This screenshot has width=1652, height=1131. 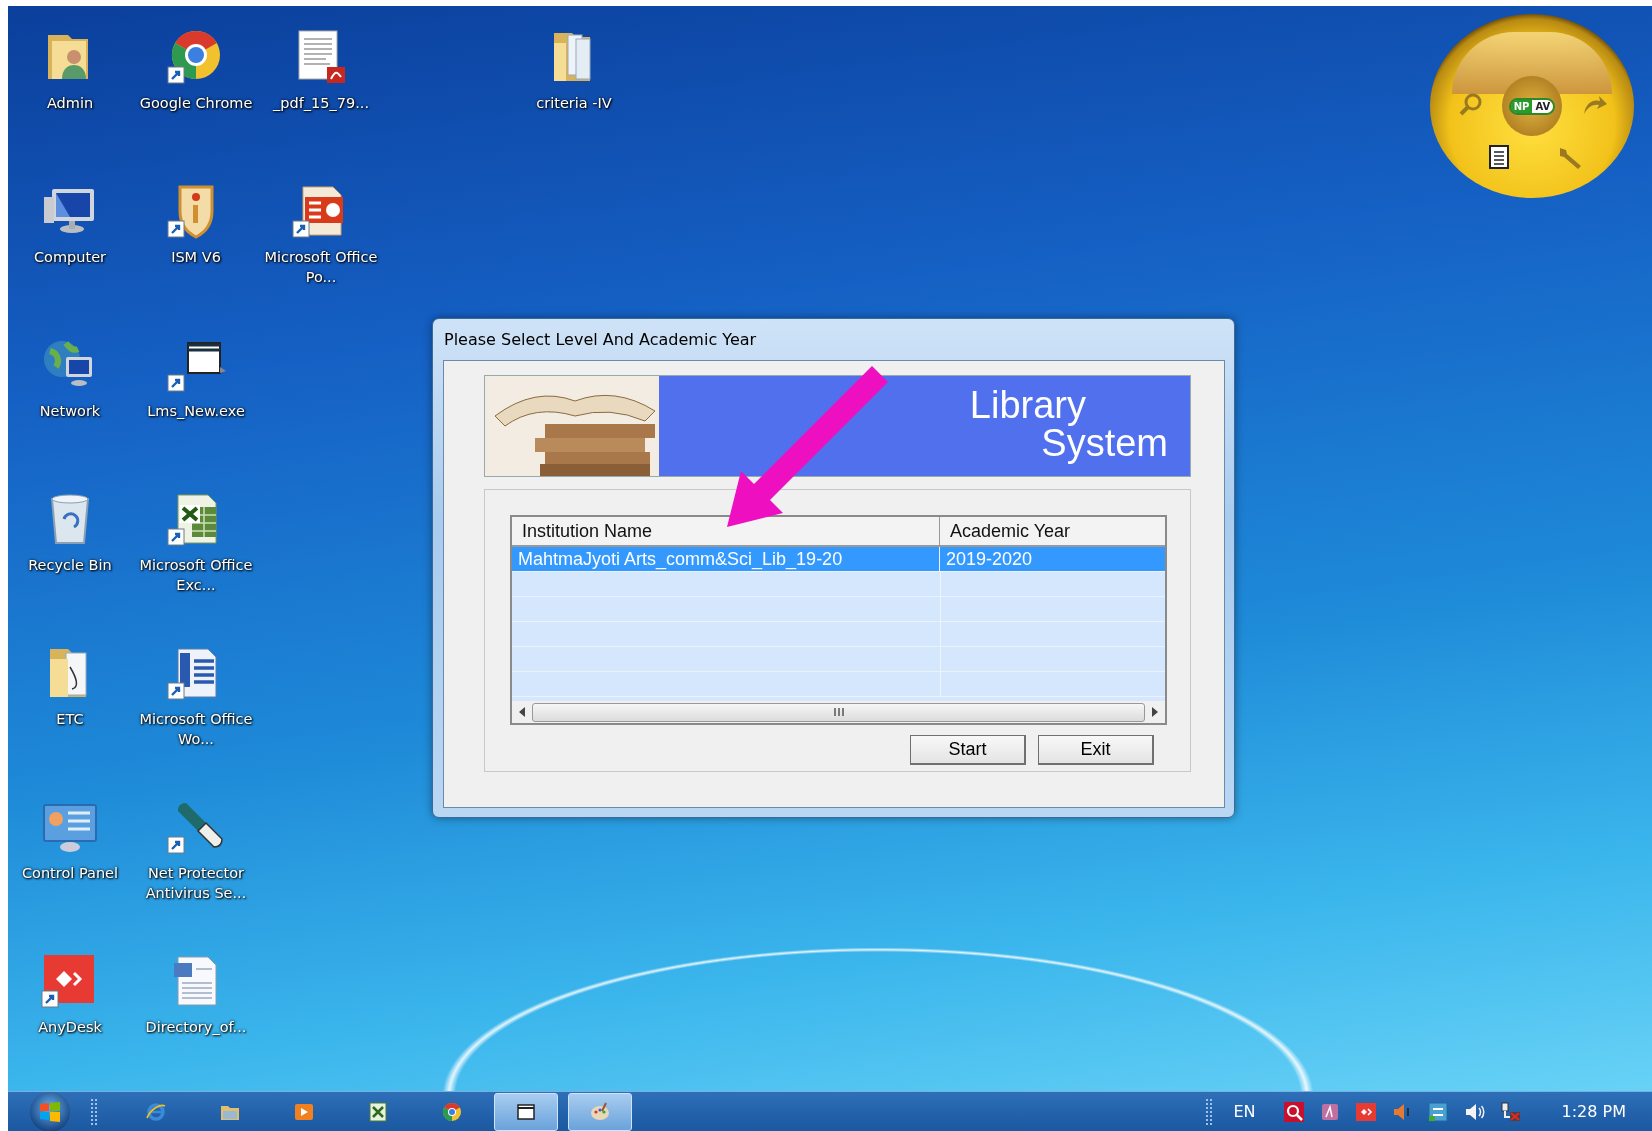 What do you see at coordinates (1521, 106) in the screenshot?
I see `badge-label: NP` at bounding box center [1521, 106].